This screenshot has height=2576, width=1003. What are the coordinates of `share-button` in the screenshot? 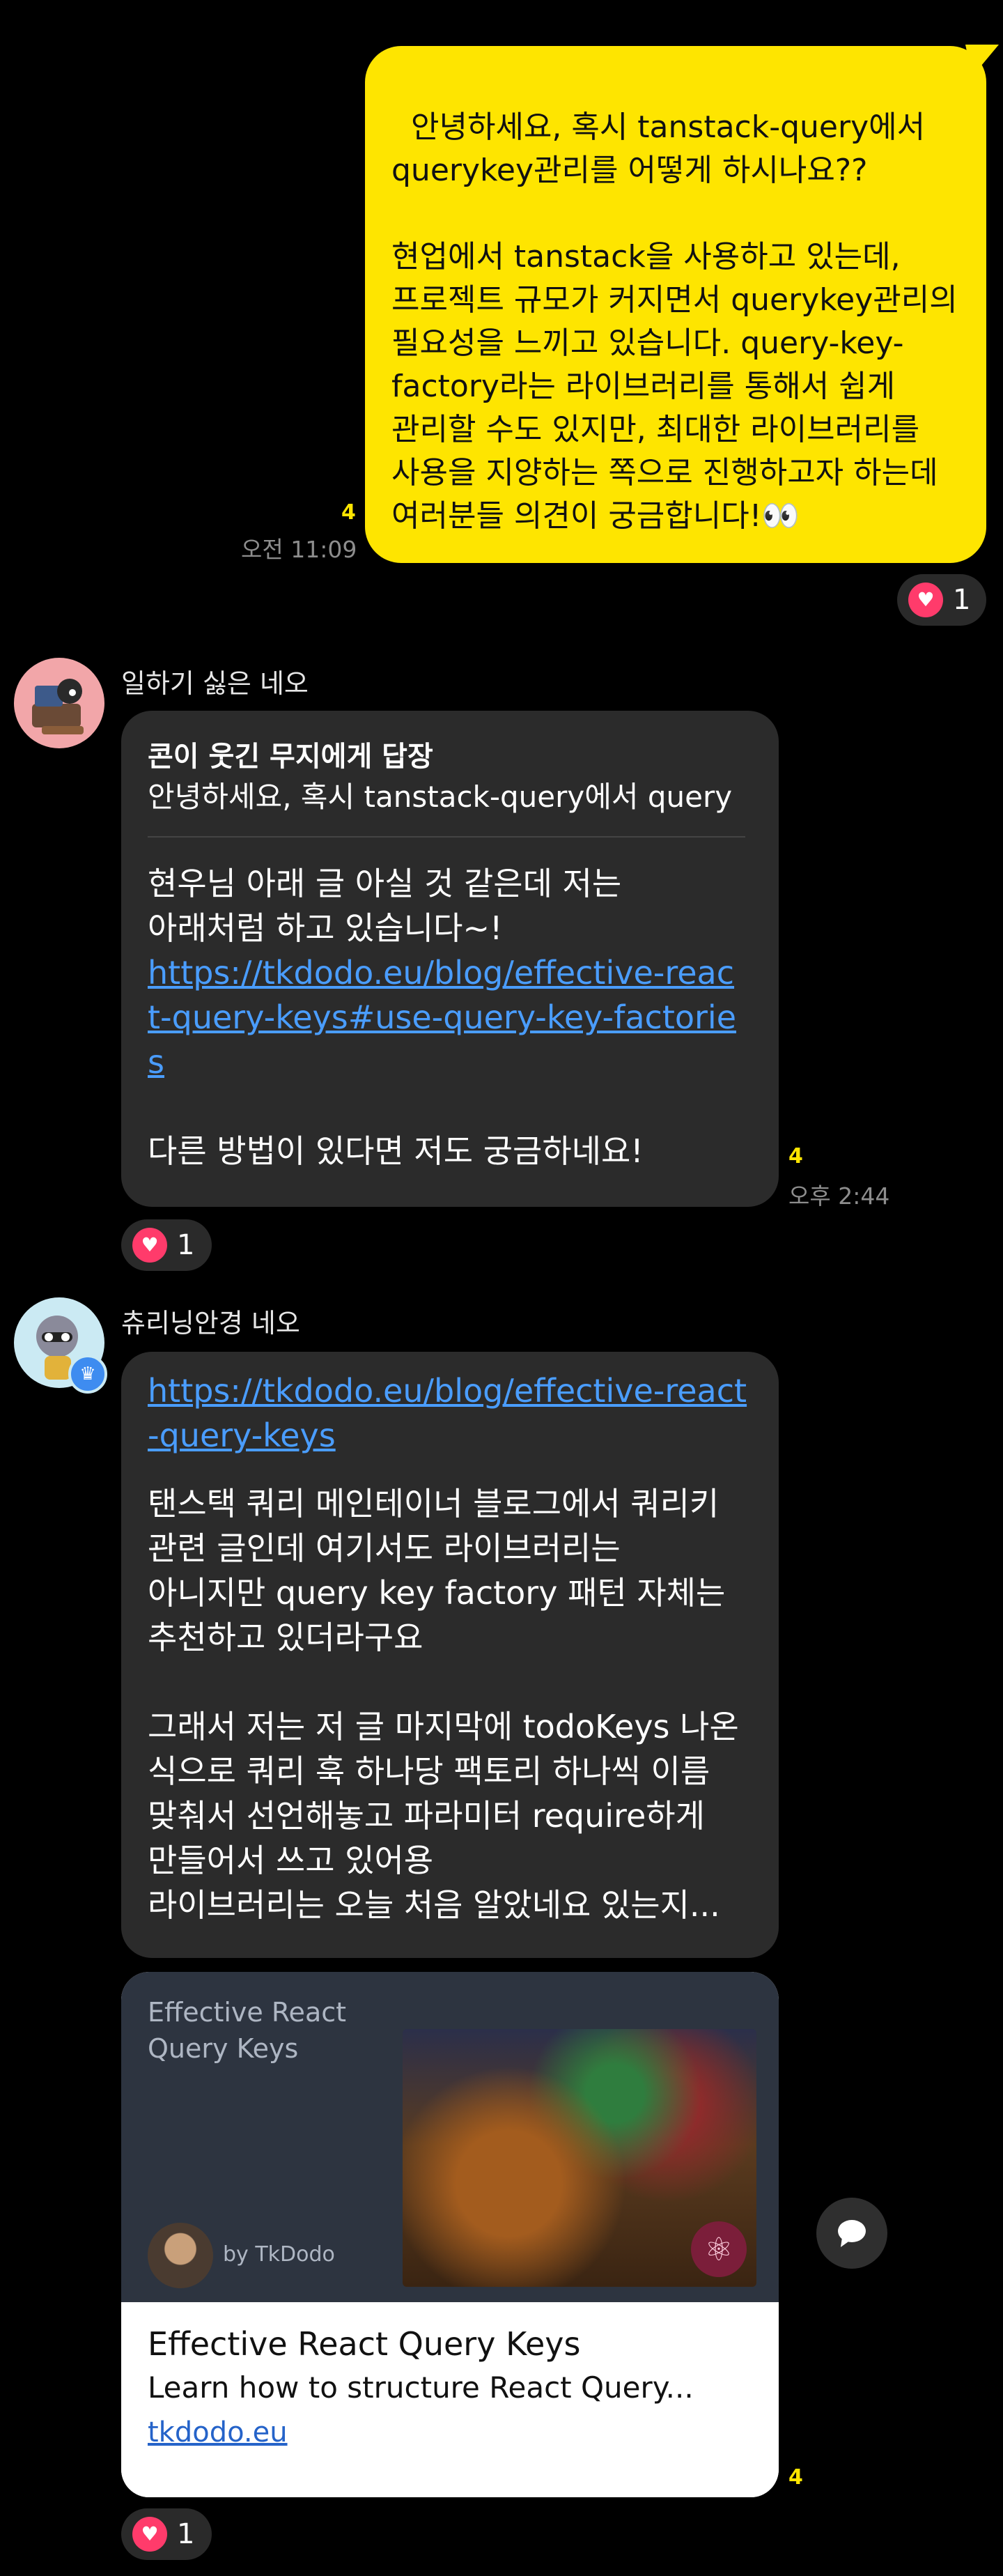 It's located at (851, 2233).